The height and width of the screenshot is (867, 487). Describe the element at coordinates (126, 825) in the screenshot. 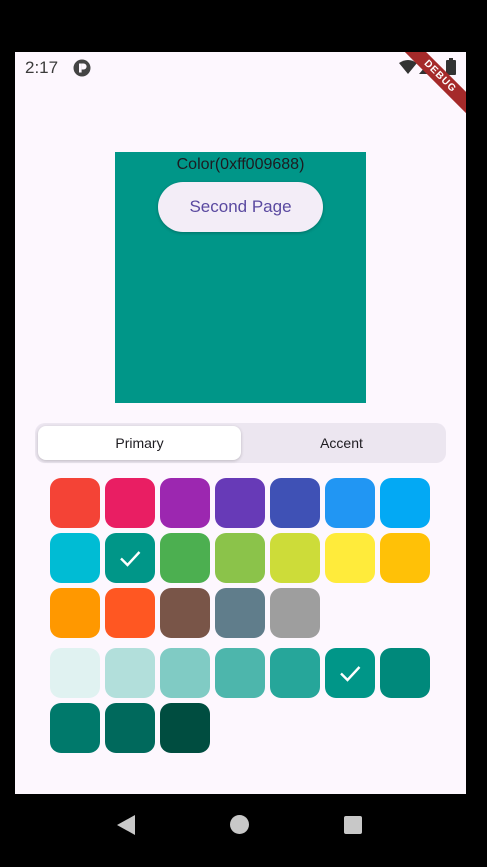

I see `back-icon` at that location.